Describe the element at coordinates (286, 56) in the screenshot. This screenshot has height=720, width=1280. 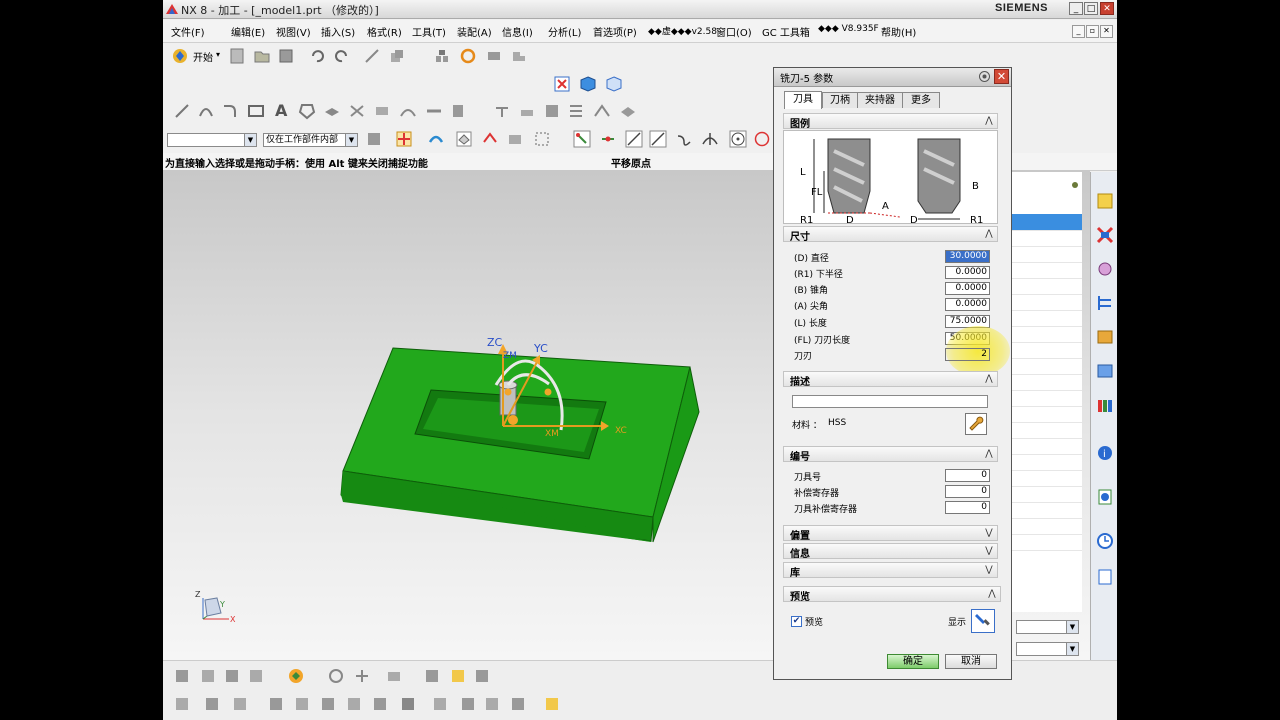
I see `save-icon` at that location.